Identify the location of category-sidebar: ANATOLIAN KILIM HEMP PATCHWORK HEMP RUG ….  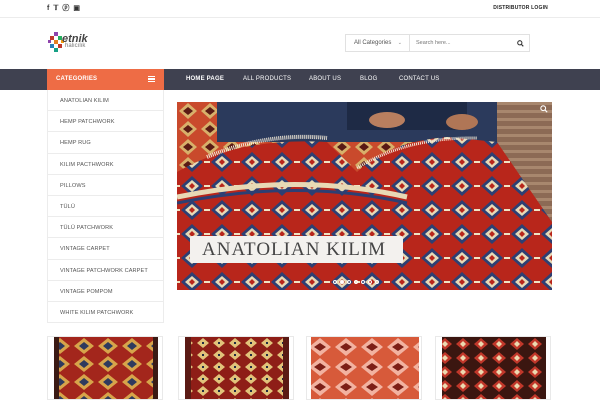
(105, 206).